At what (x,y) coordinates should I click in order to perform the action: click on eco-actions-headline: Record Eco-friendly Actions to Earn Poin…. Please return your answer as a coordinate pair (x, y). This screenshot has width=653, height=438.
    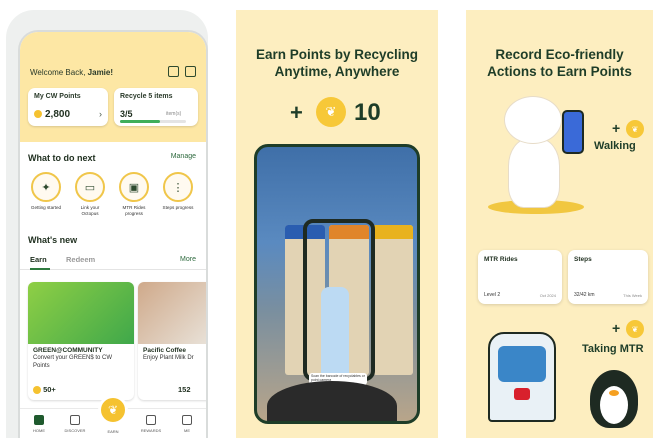
    Looking at the image, I should click on (559, 63).